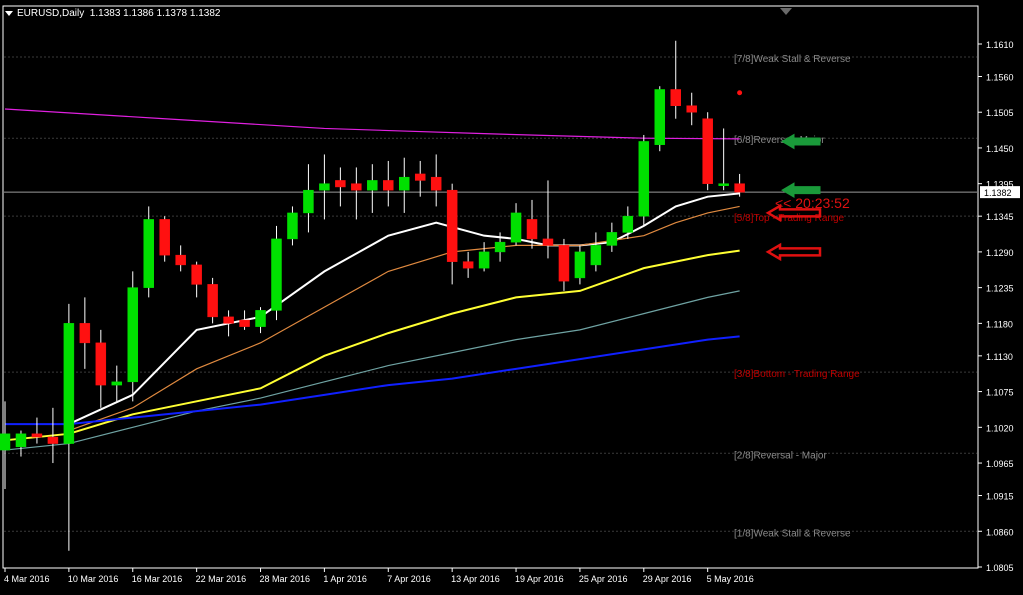 The width and height of the screenshot is (1023, 595). Describe the element at coordinates (999, 324) in the screenshot. I see `y-tick-label: 1.1180` at that location.